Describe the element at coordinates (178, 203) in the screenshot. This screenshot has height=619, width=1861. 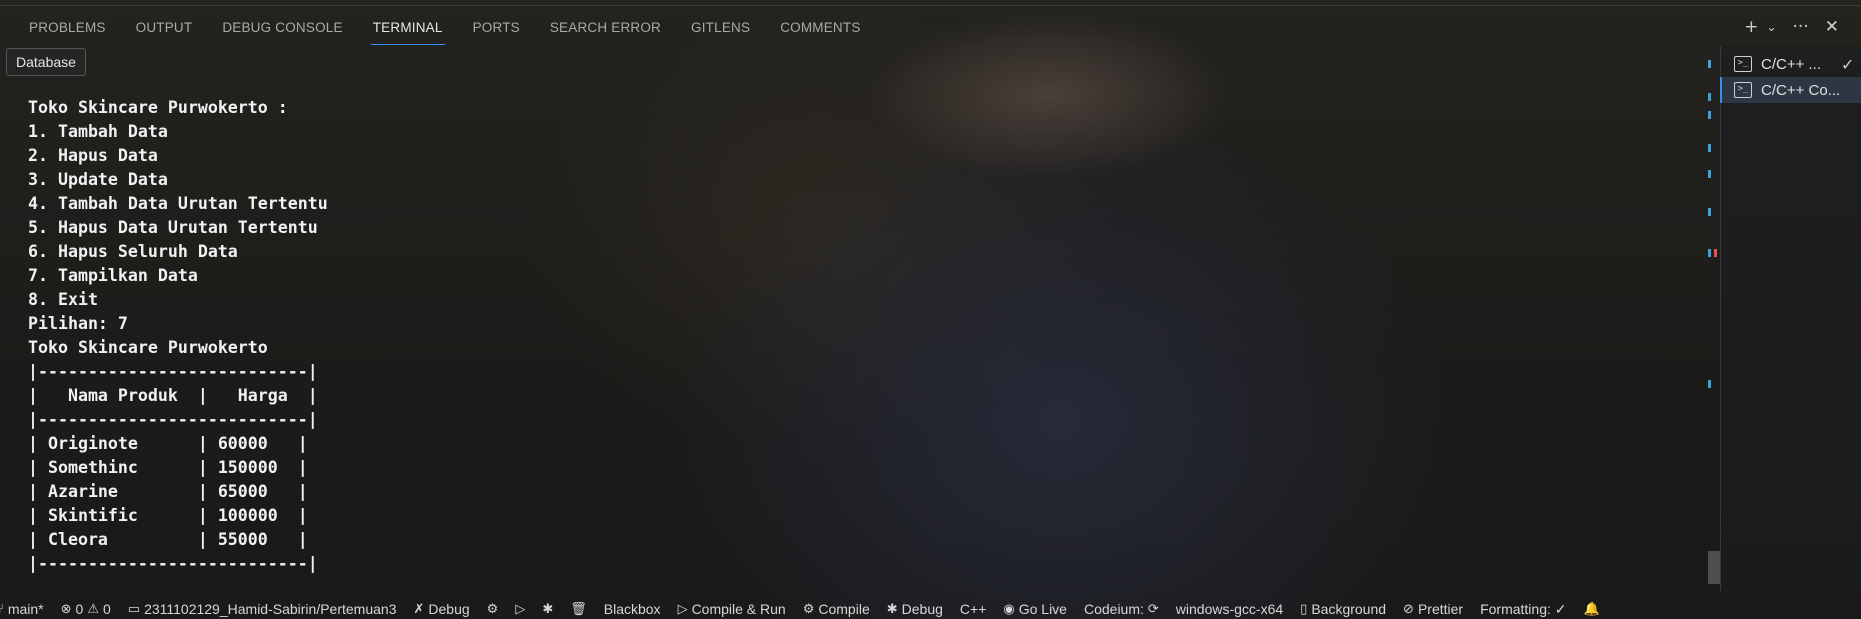
I see `terminal-line: 4. Tambah Data Urutan Tertentu` at that location.